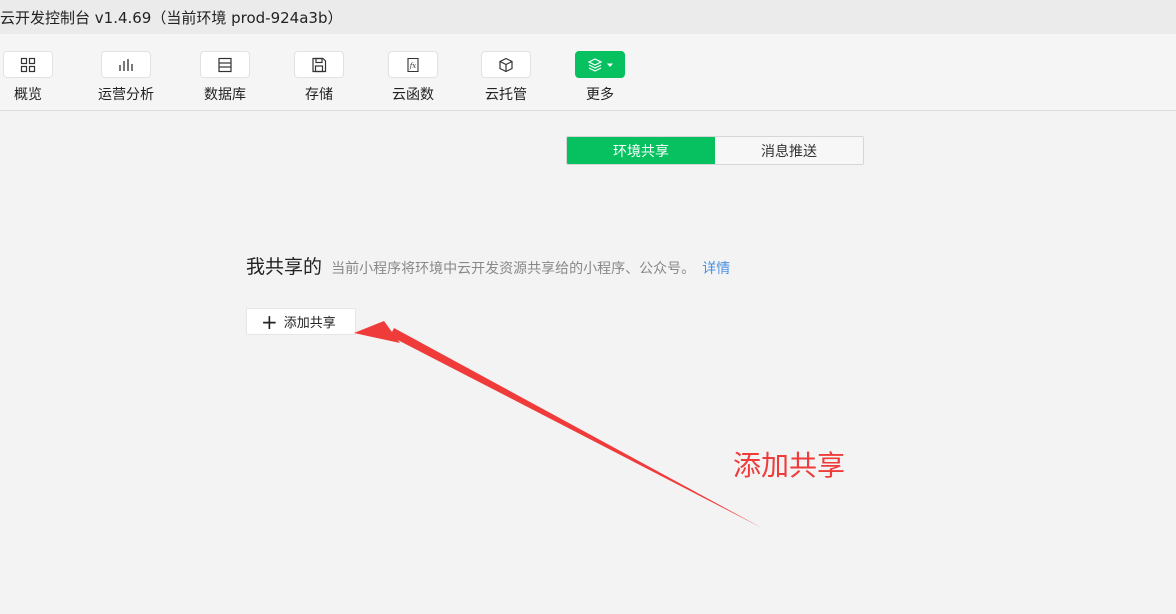  Describe the element at coordinates (558, 424) in the screenshot. I see `annotation-arrow` at that location.